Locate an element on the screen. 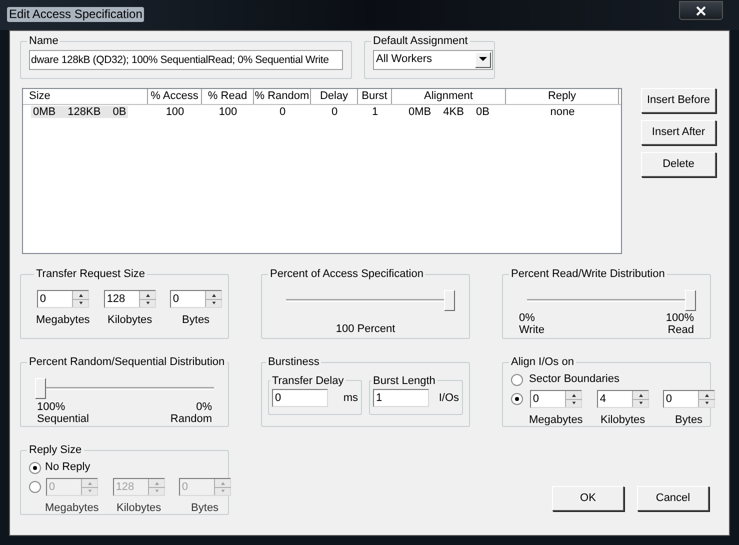 The height and width of the screenshot is (545, 739). group-label: Burstiness is located at coordinates (293, 362).